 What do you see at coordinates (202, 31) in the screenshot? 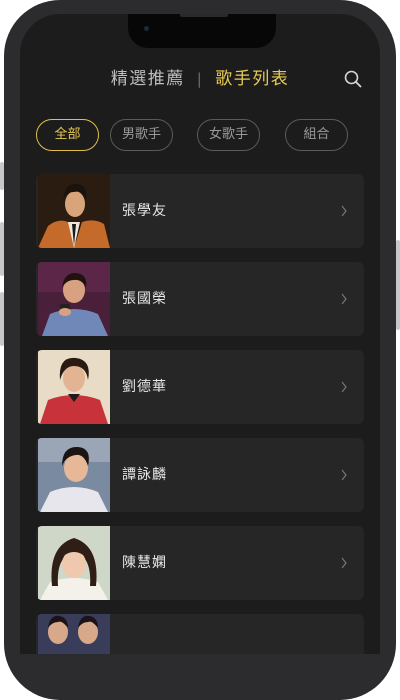
I see `notch` at bounding box center [202, 31].